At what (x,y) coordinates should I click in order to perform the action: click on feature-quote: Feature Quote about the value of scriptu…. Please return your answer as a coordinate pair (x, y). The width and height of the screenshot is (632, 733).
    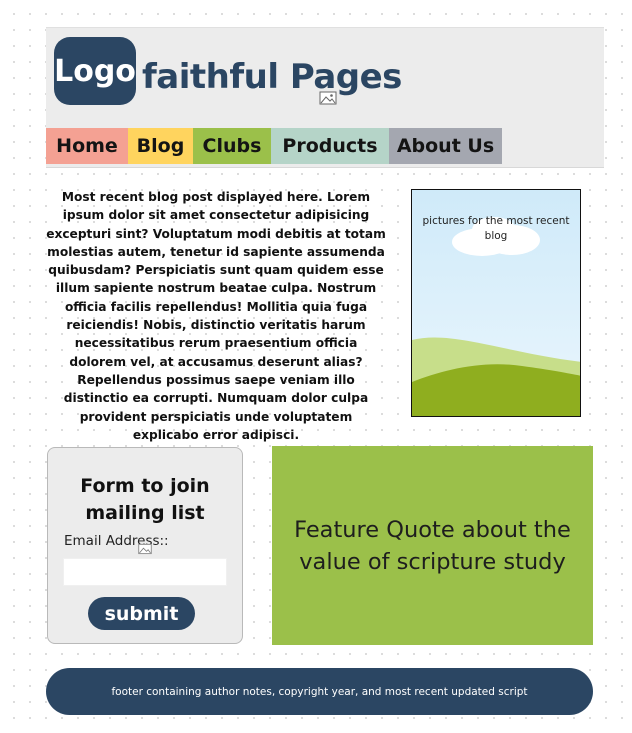
    Looking at the image, I should click on (432, 545).